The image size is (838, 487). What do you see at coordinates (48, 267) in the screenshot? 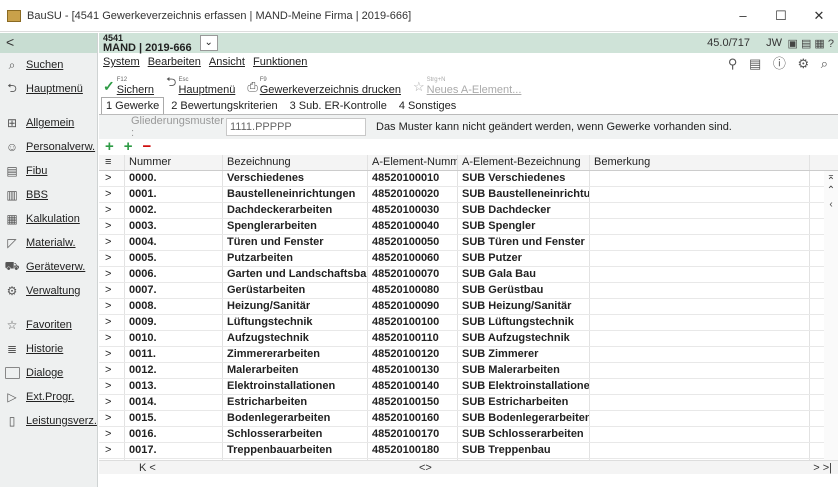
I see `sidebar-item-geräteverw: ⛟ Geräteverw.` at bounding box center [48, 267].